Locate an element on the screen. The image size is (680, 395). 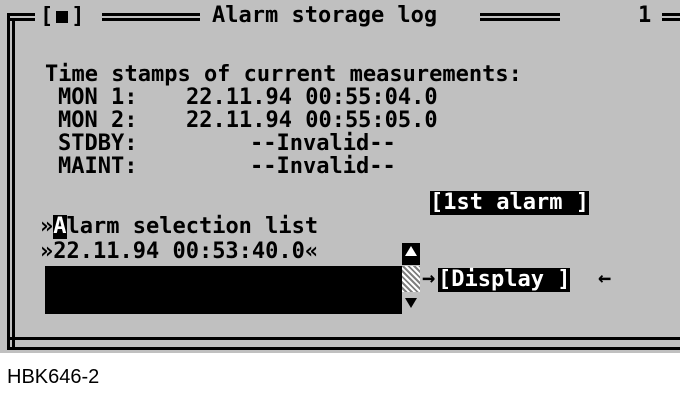
scroll-up-arrow-icon is located at coordinates (411, 254).